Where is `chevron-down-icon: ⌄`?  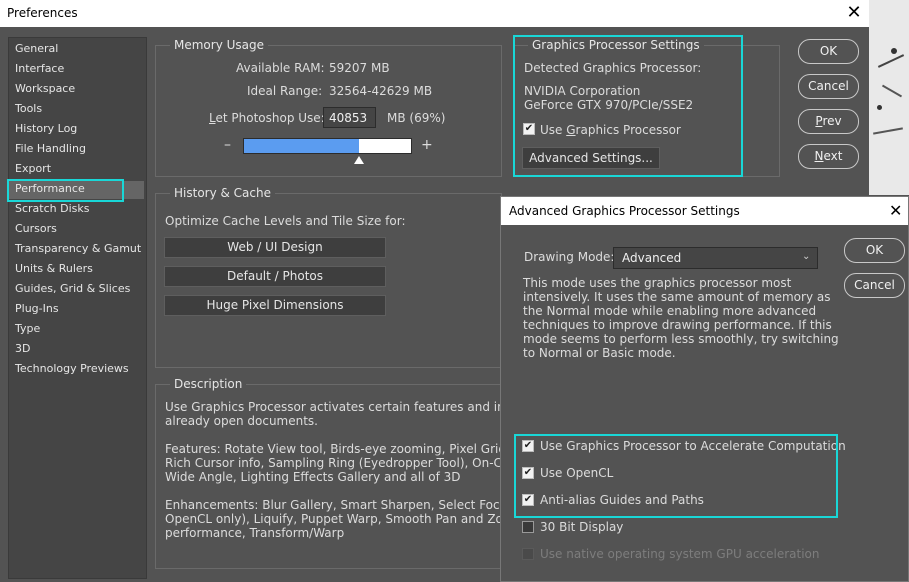
chevron-down-icon: ⌄ is located at coordinates (806, 256).